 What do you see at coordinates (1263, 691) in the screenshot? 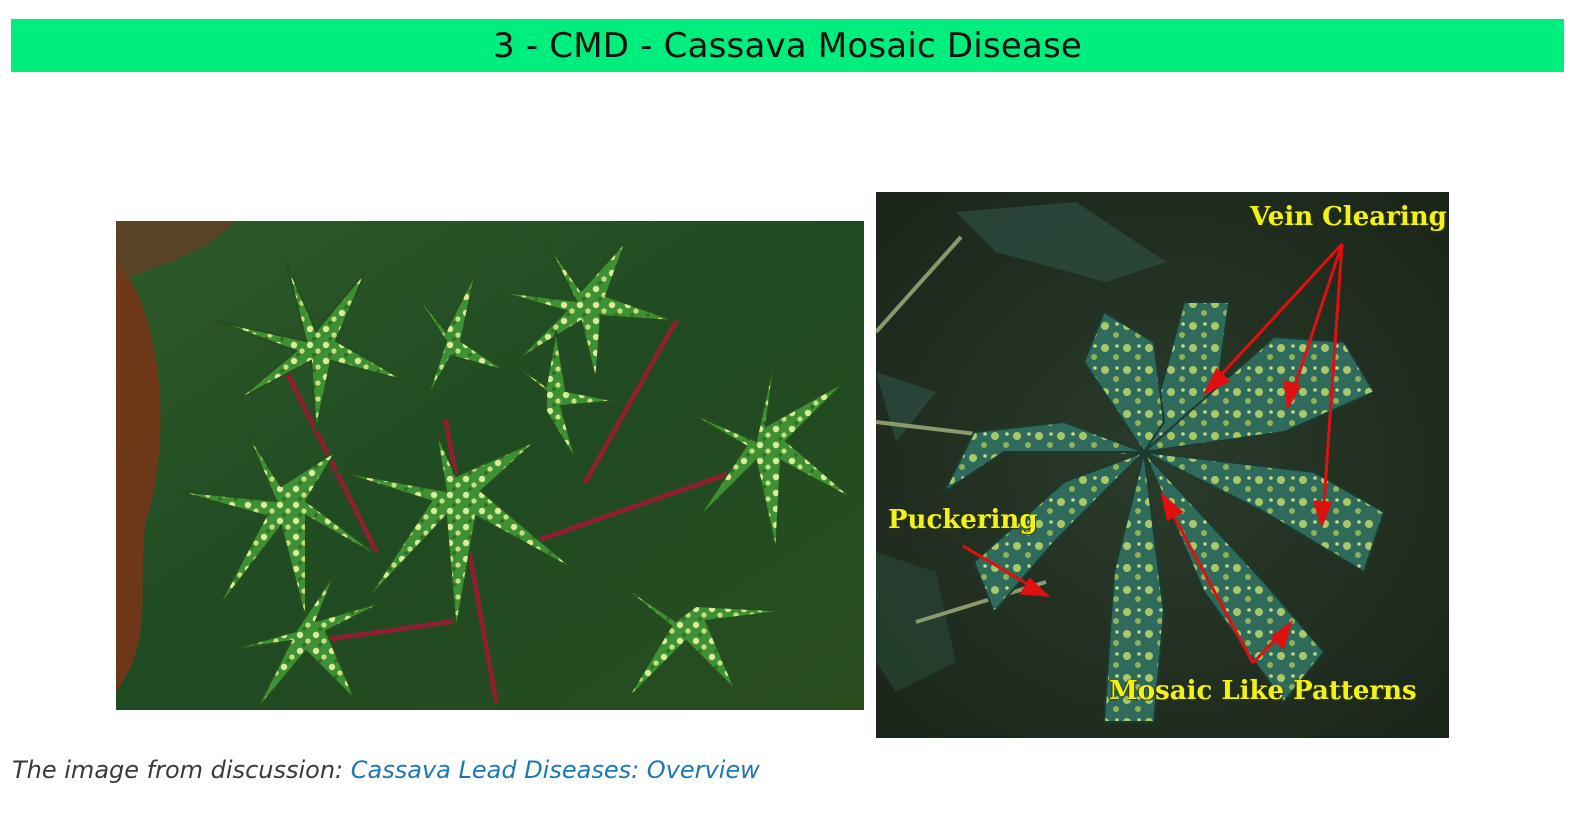
I see `label-mosaic-patterns: Mosaic Like Patterns` at bounding box center [1263, 691].